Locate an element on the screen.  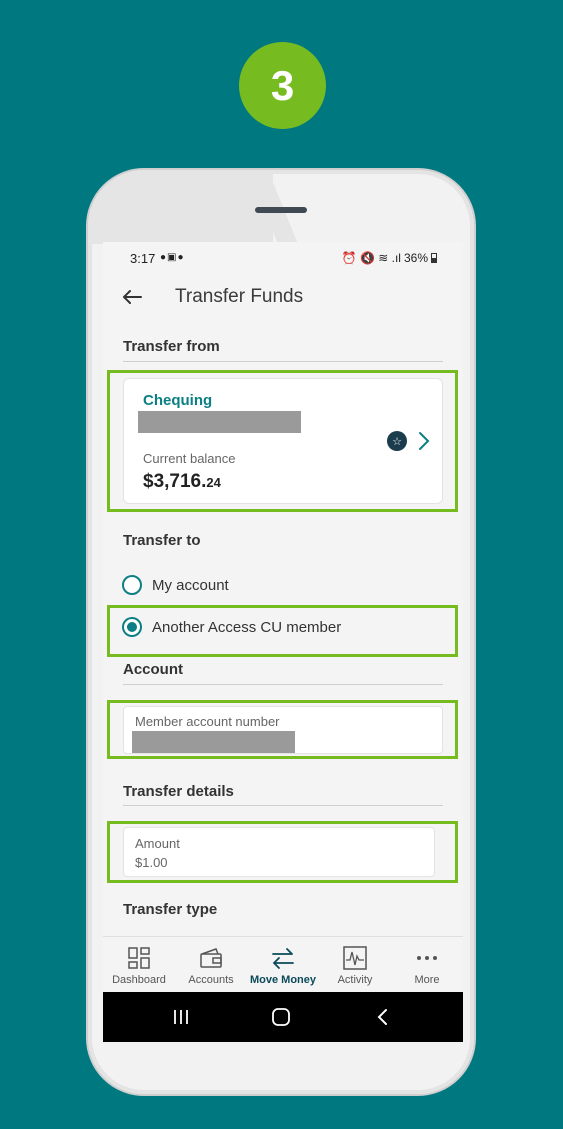
radio-another-member is located at coordinates (132, 627).